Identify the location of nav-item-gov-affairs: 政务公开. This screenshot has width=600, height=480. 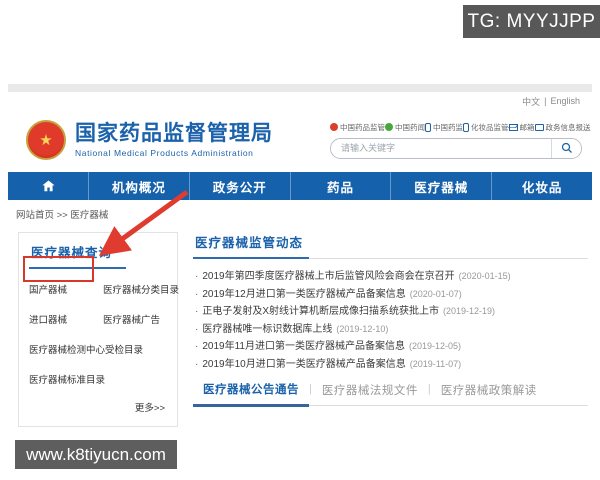
(239, 186).